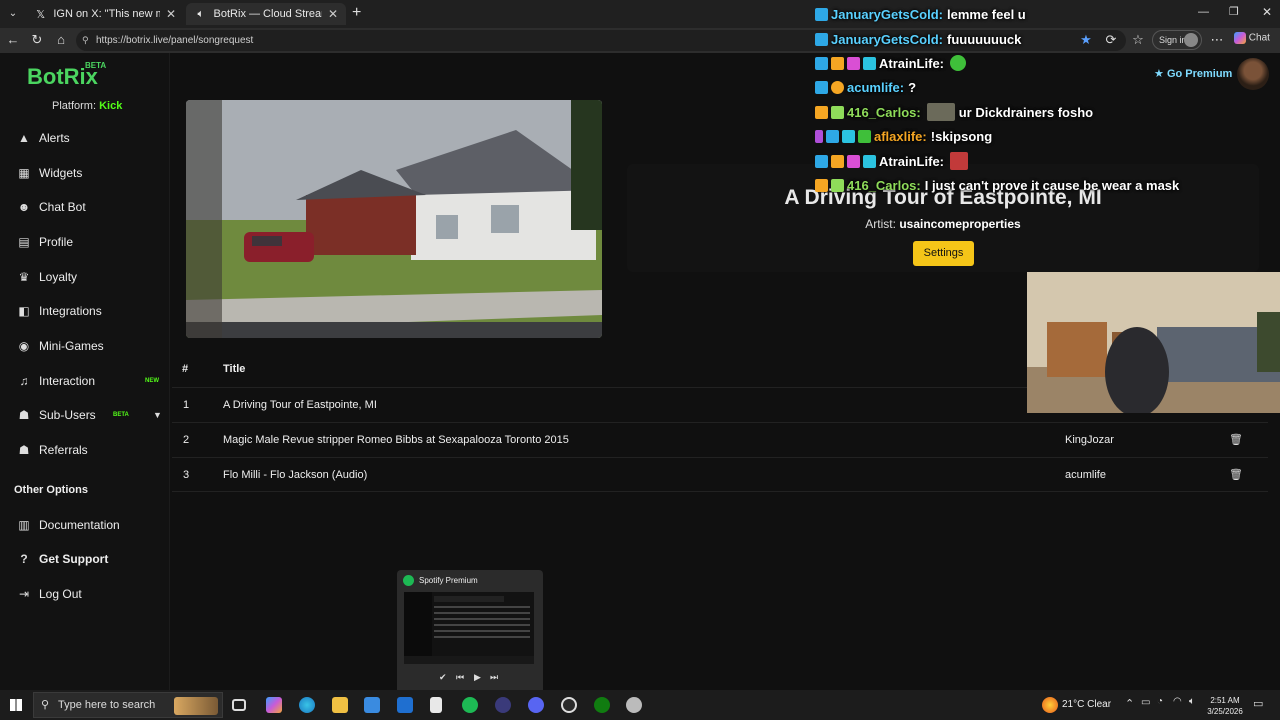 Image resolution: width=1280 pixels, height=720 pixels. Describe the element at coordinates (436, 705) in the screenshot. I see `notepad-icon` at that location.